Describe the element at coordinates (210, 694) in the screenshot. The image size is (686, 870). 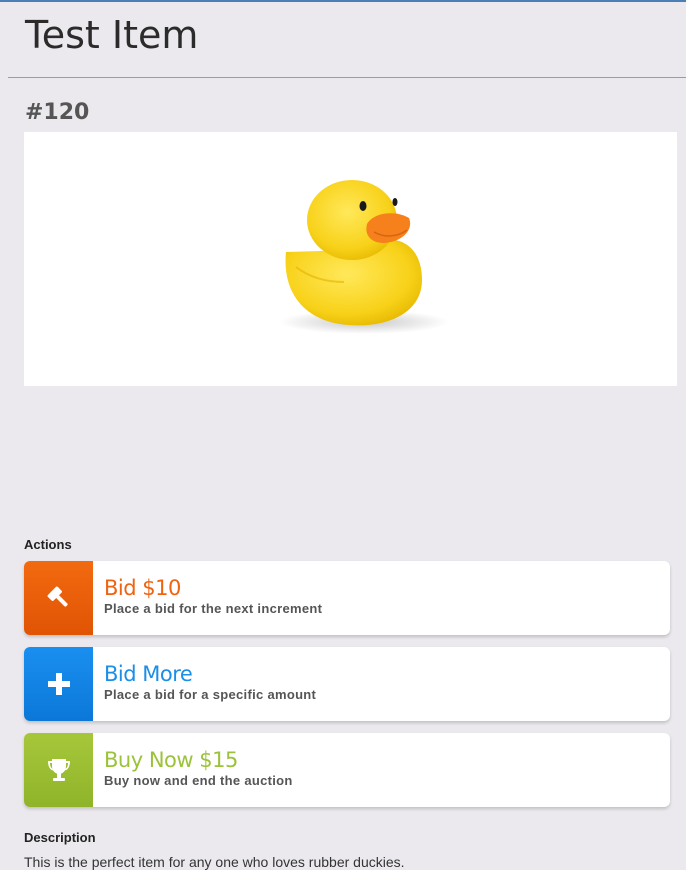
I see `bid-more-subtitle: Place a bid for a specific amount` at that location.